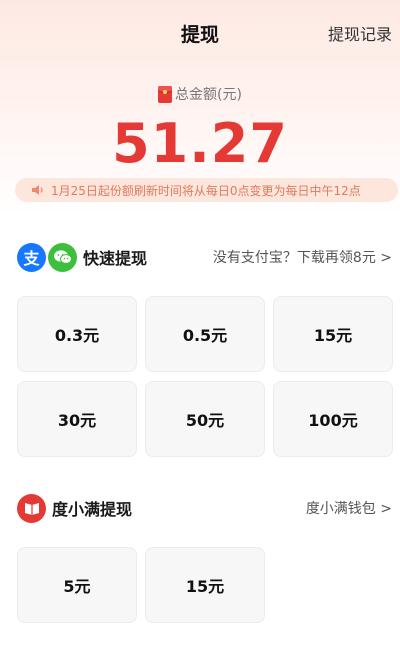  What do you see at coordinates (360, 33) in the screenshot?
I see `withdraw-history-link: 提现记录` at bounding box center [360, 33].